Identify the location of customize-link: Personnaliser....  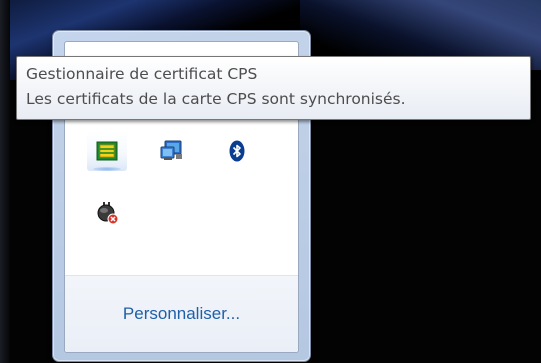
(181, 314).